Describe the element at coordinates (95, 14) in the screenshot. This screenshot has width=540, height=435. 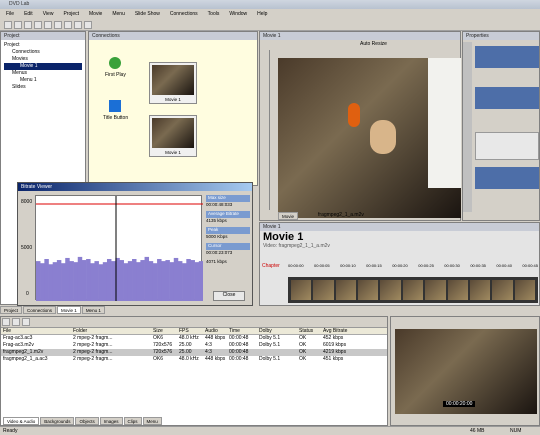
I see `menu-item: Movie` at that location.